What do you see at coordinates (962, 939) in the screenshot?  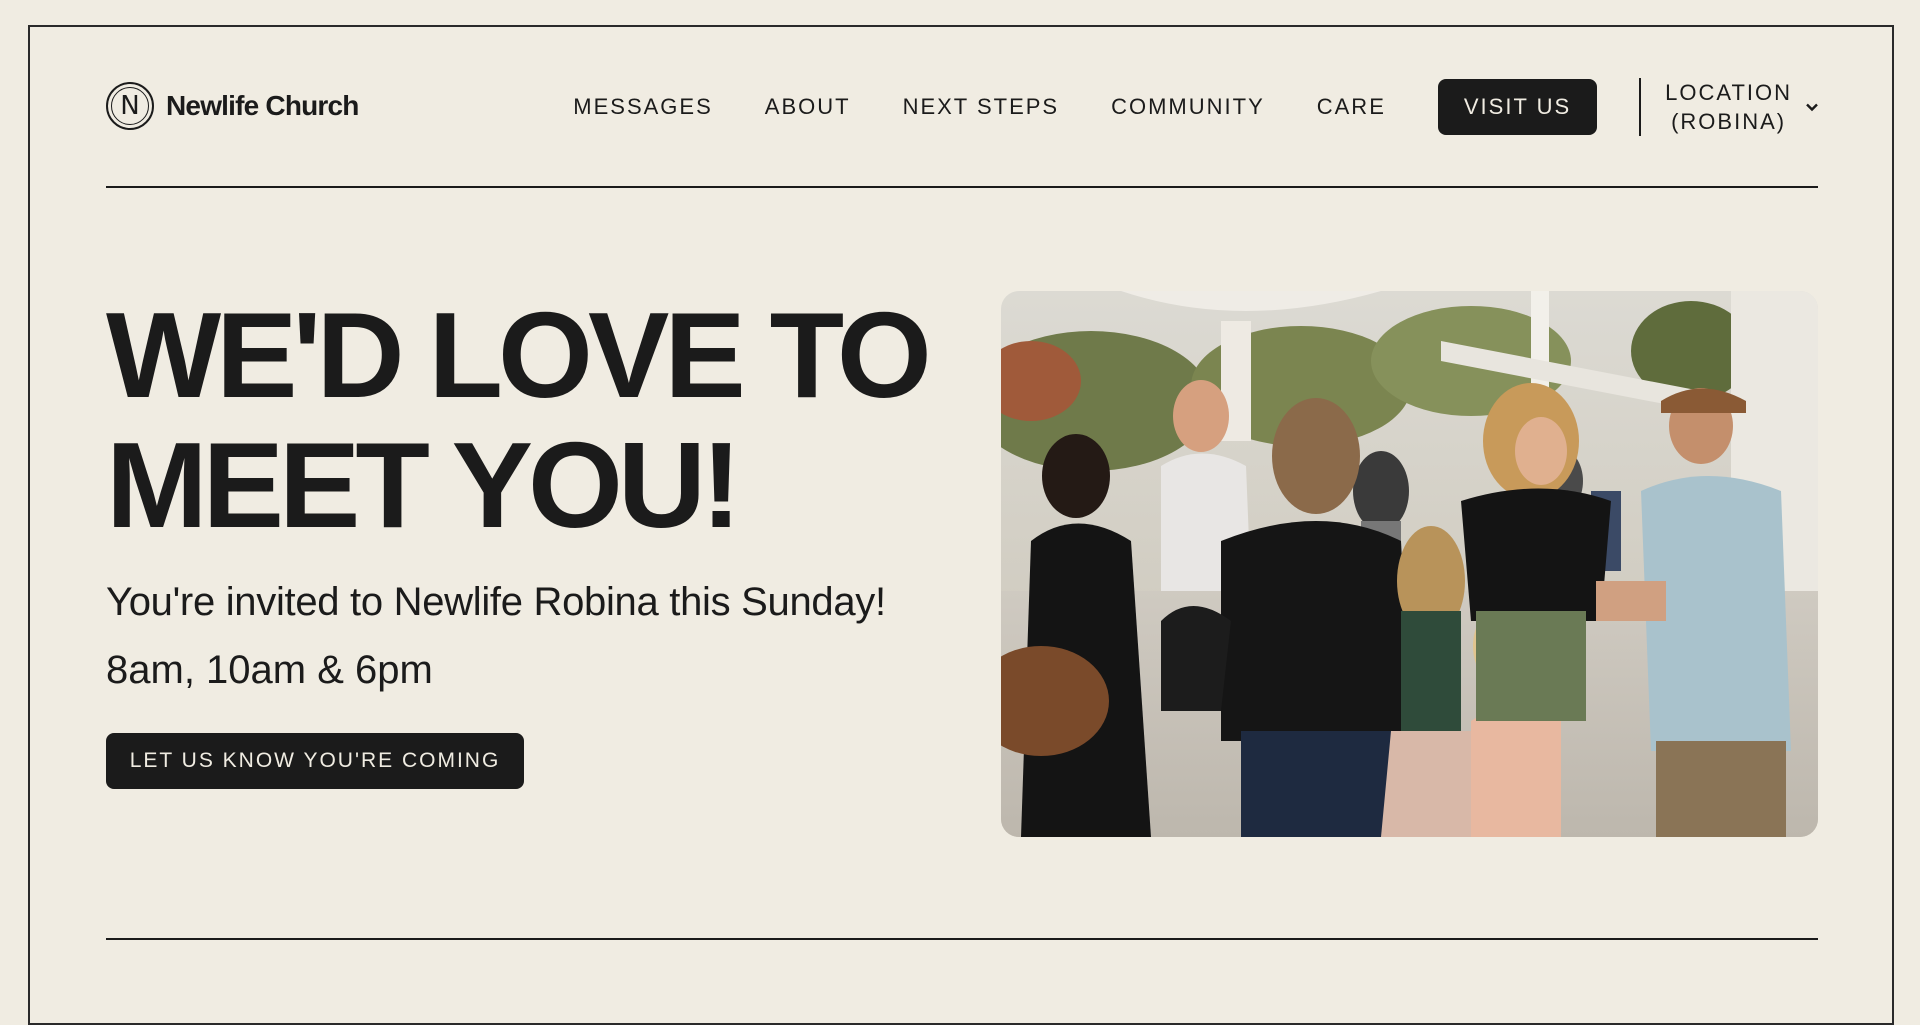 I see `section-divider` at bounding box center [962, 939].